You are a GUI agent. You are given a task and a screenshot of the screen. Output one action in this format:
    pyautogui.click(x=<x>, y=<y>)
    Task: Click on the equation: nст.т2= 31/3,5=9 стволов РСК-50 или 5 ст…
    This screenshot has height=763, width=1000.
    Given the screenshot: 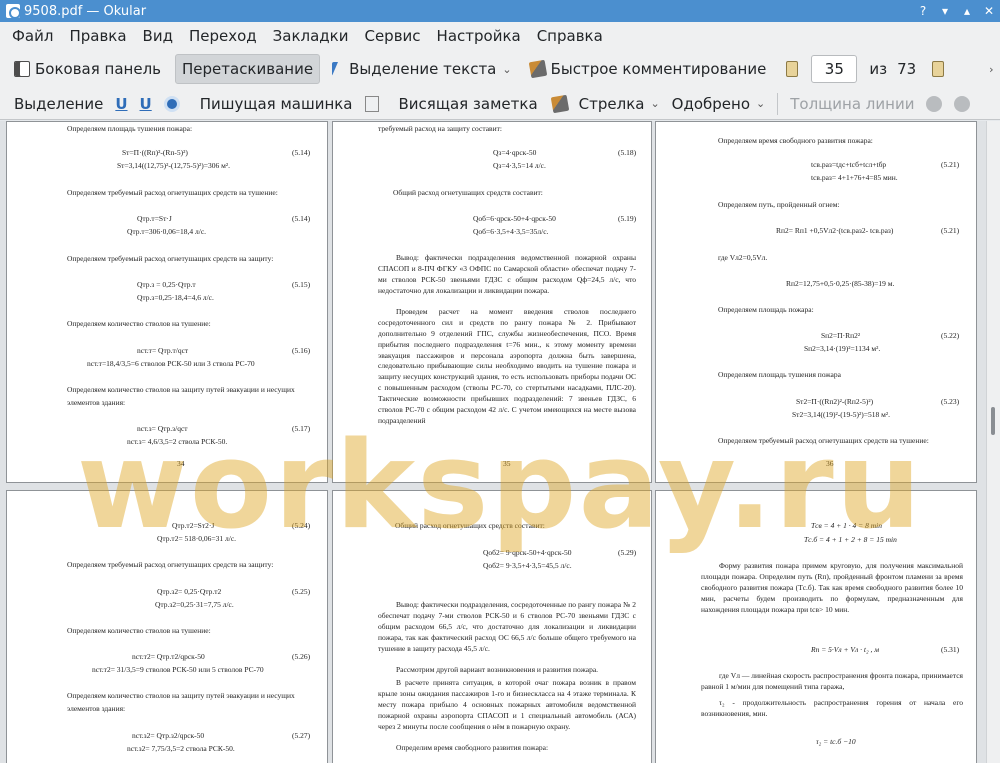 What is the action you would take?
    pyautogui.click(x=178, y=669)
    